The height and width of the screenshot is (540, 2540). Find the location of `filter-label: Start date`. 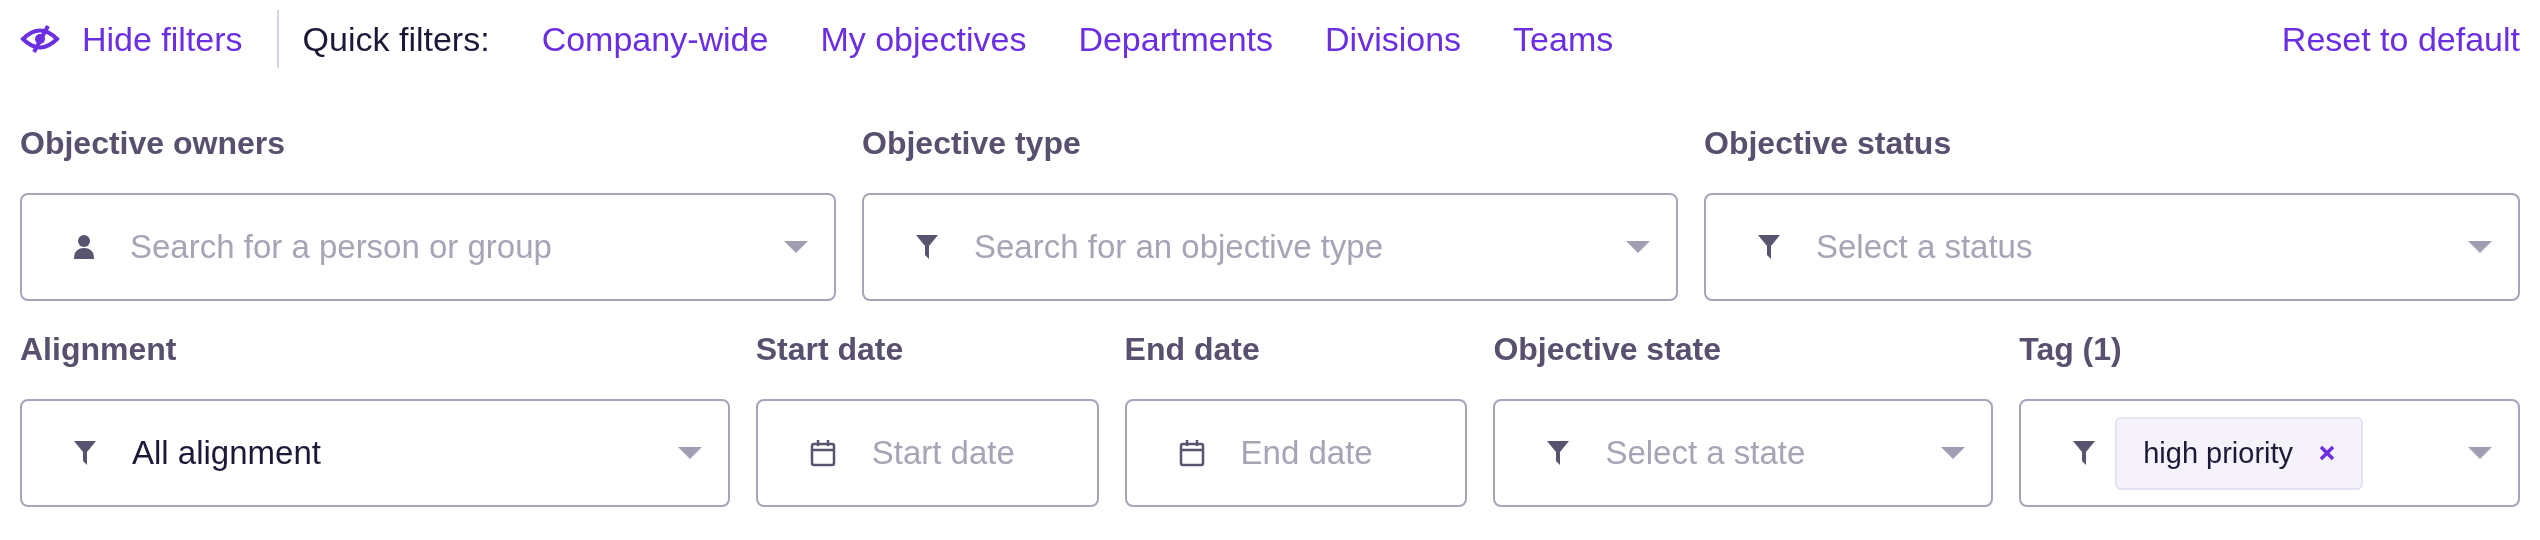

filter-label: Start date is located at coordinates (830, 350).